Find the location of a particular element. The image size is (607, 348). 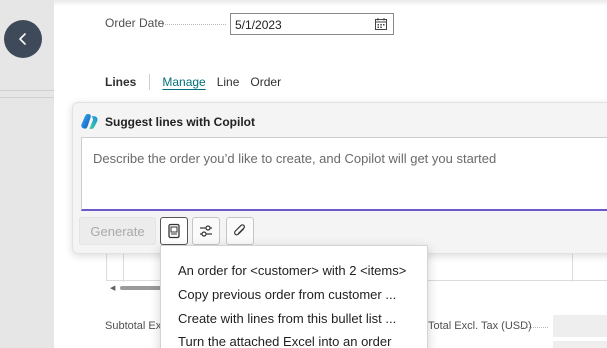

attach-button is located at coordinates (240, 231).